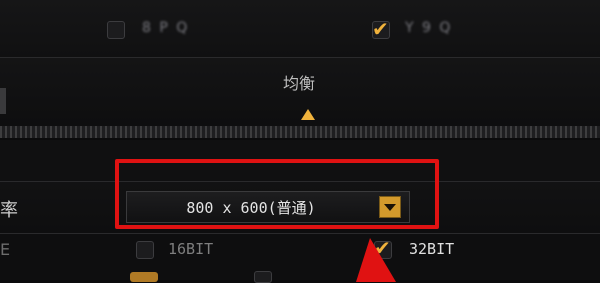 This screenshot has width=600, height=283. I want to click on option-1-checkbox, so click(116, 30).